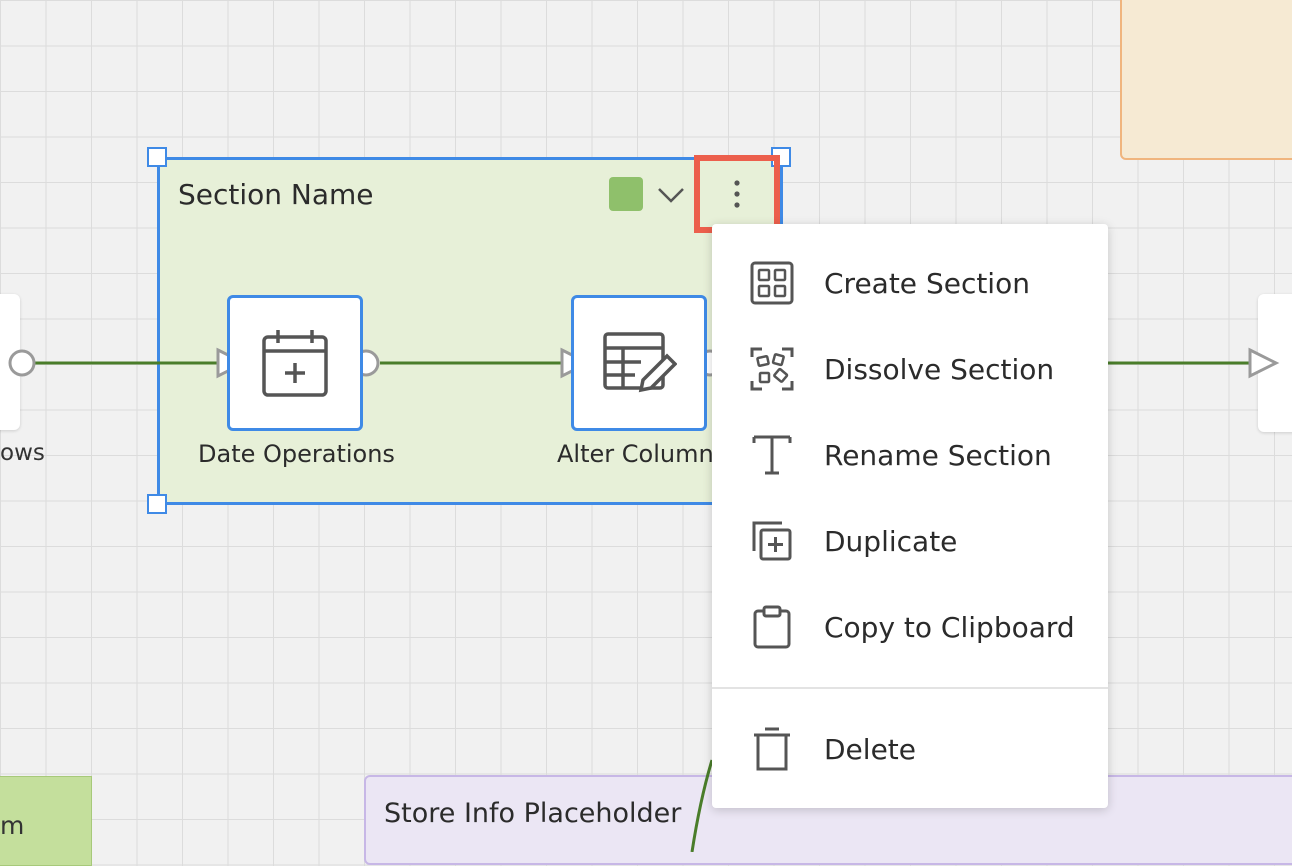 The width and height of the screenshot is (1292, 866). I want to click on menu-item-label: Create Section, so click(927, 283).